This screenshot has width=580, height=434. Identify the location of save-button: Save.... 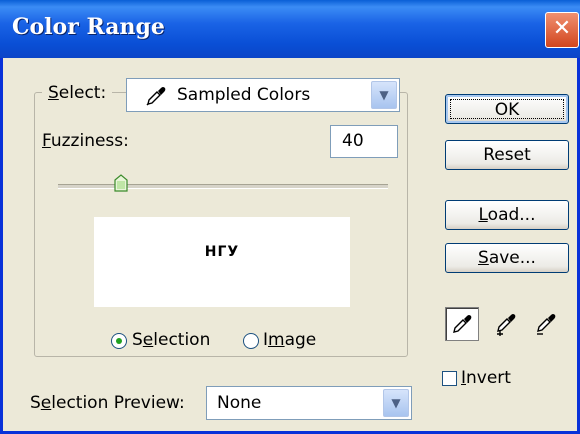
(507, 258).